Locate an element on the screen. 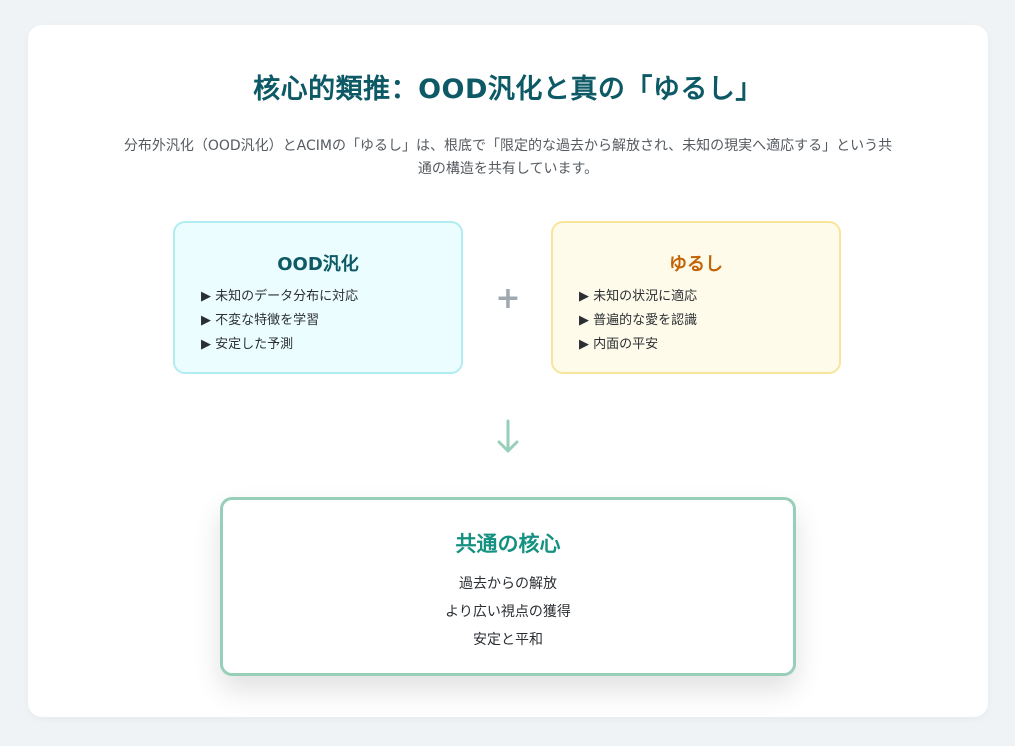 Image resolution: width=1015 pixels, height=746 pixels. yurushi-box-list: ▶ 未知の状況に適応 ▶ 普遍的な愛を認識 ▶ 内面の平安 is located at coordinates (638, 321).